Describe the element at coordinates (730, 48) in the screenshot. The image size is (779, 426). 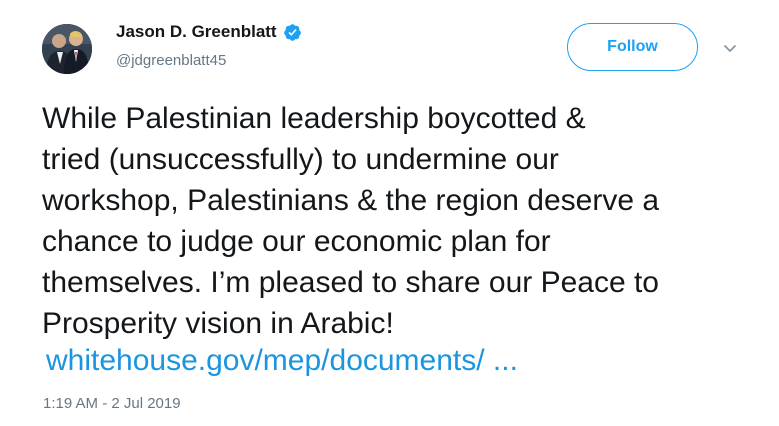
I see `chevron-down-icon` at that location.